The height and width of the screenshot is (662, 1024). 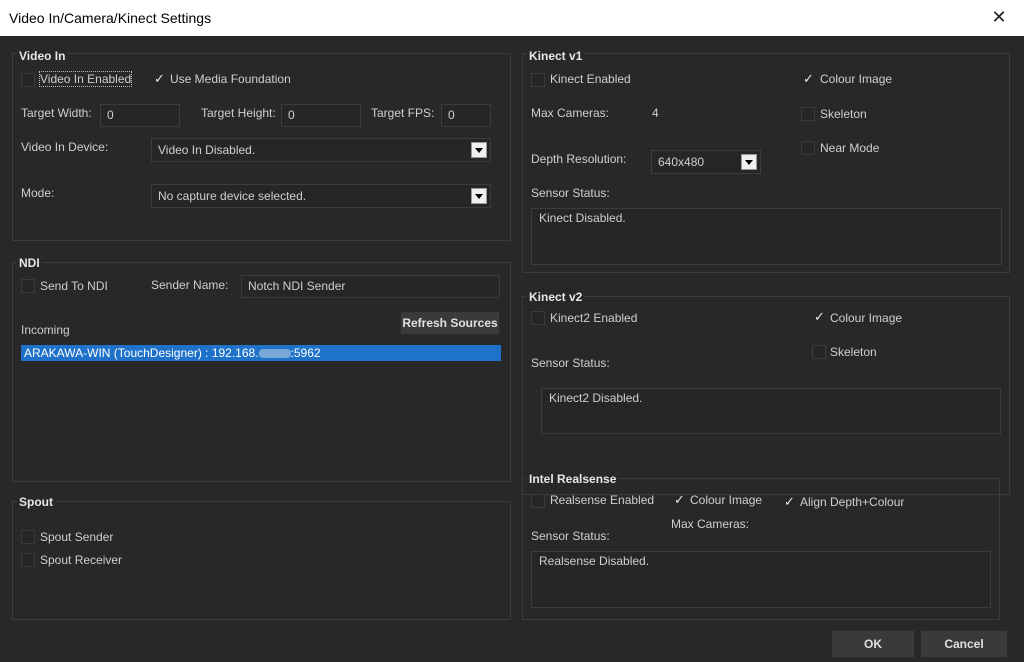 I want to click on realsense-colour-image-checkbox: ✓, so click(x=679, y=500).